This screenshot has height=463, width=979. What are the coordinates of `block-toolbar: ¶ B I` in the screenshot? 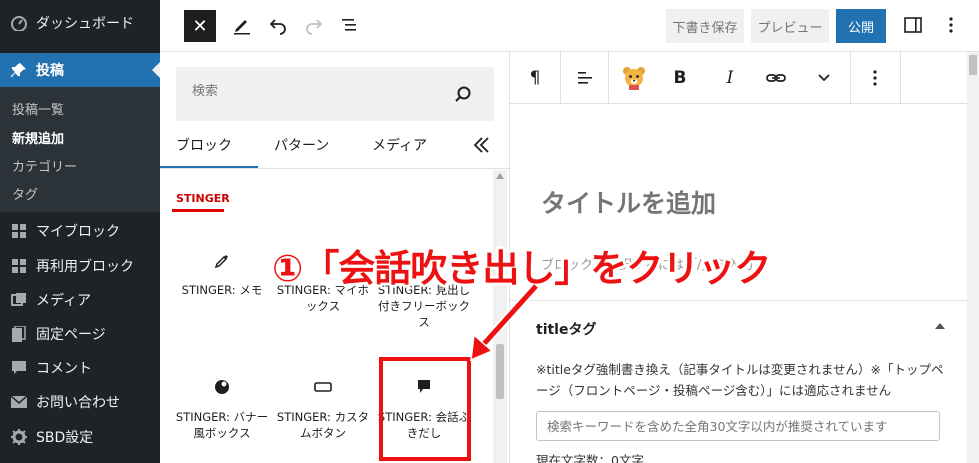 It's located at (738, 78).